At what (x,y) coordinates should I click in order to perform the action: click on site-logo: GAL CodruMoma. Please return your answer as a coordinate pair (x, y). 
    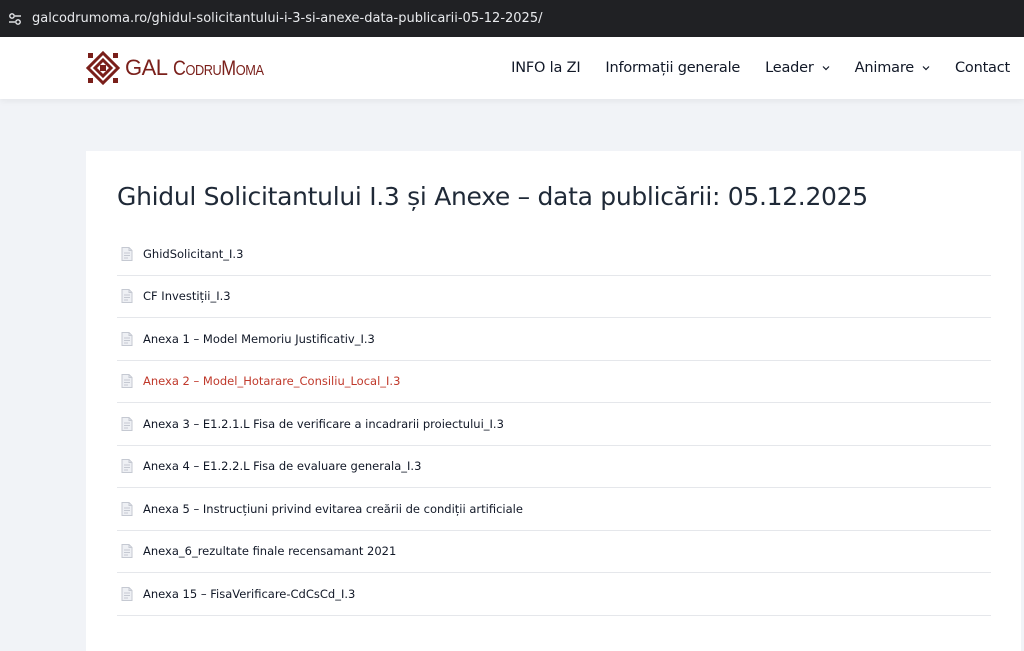
    Looking at the image, I should click on (182, 68).